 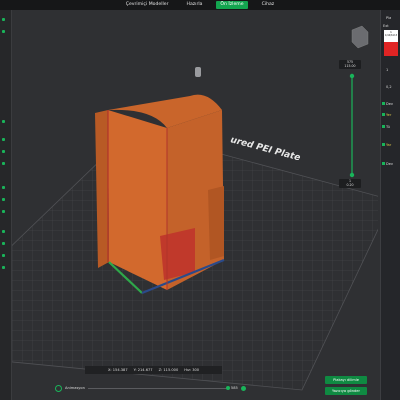 I want to click on layer-top-readout: 575 115.00, so click(x=350, y=64).